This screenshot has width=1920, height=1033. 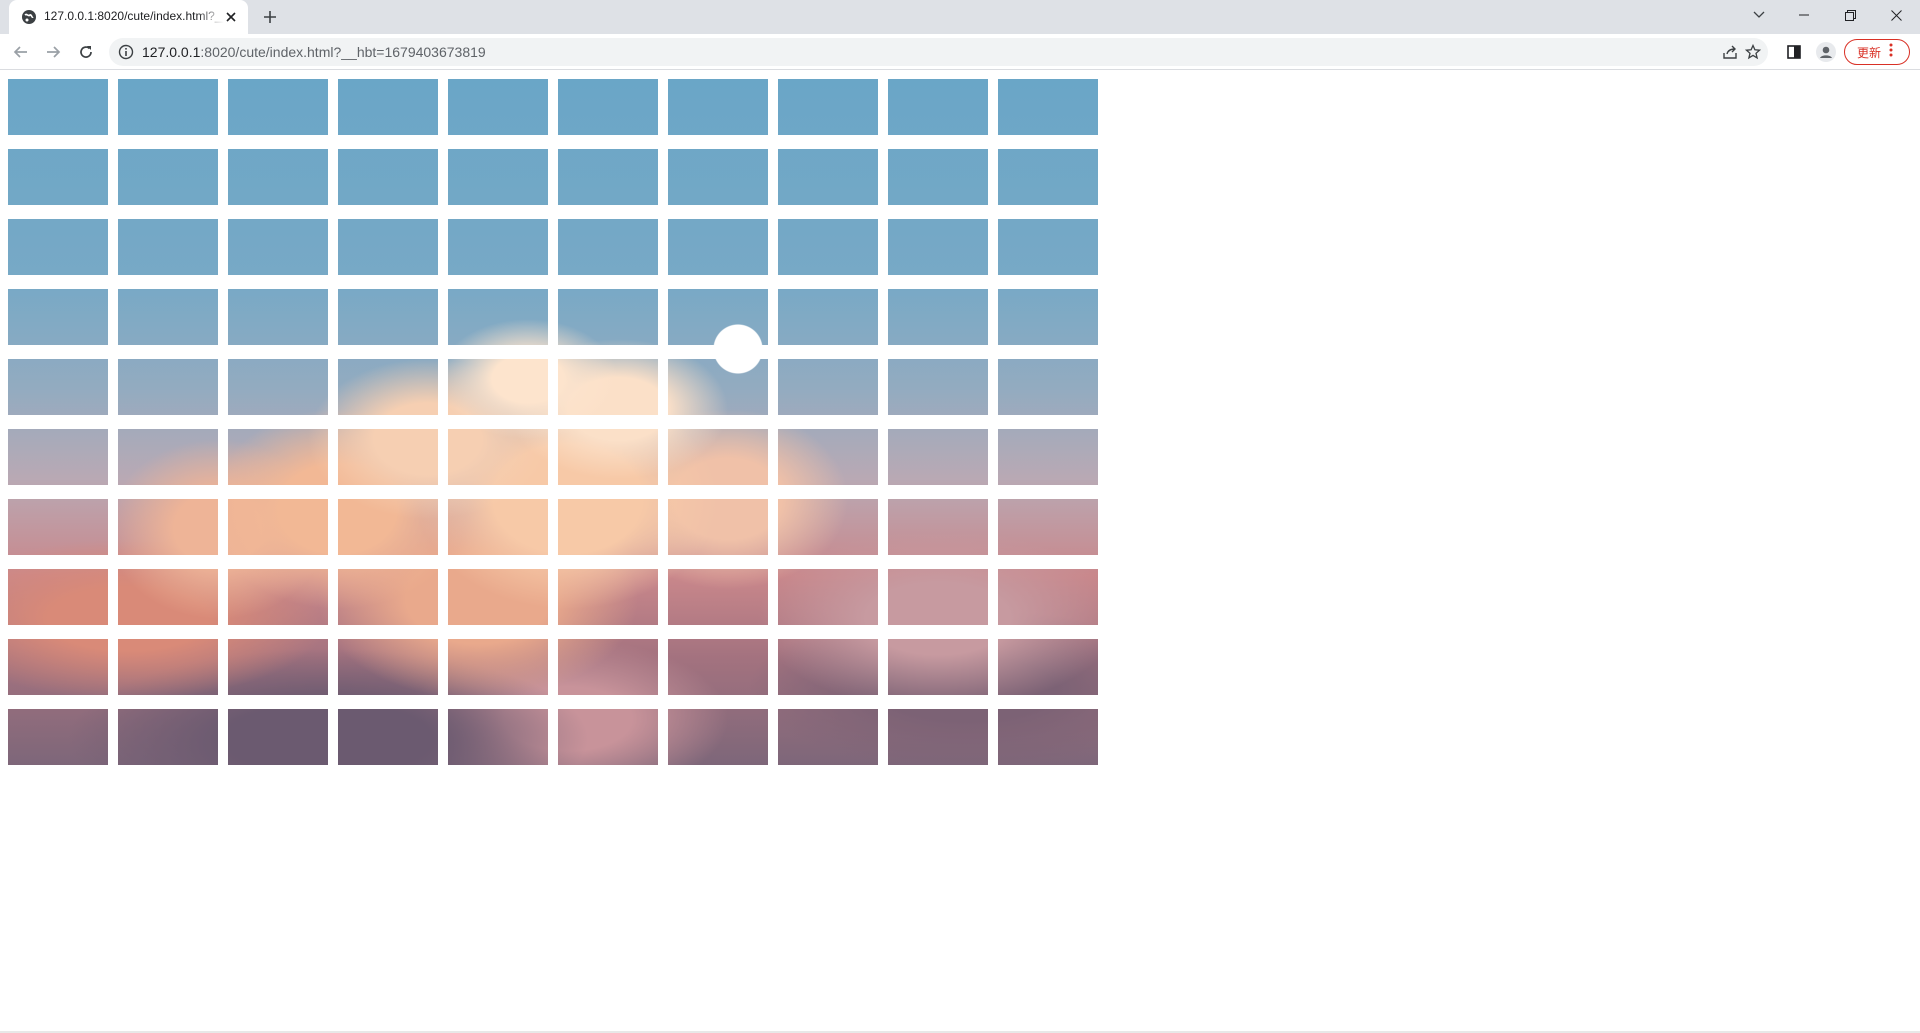 I want to click on more-menu-icon, so click(x=1891, y=52).